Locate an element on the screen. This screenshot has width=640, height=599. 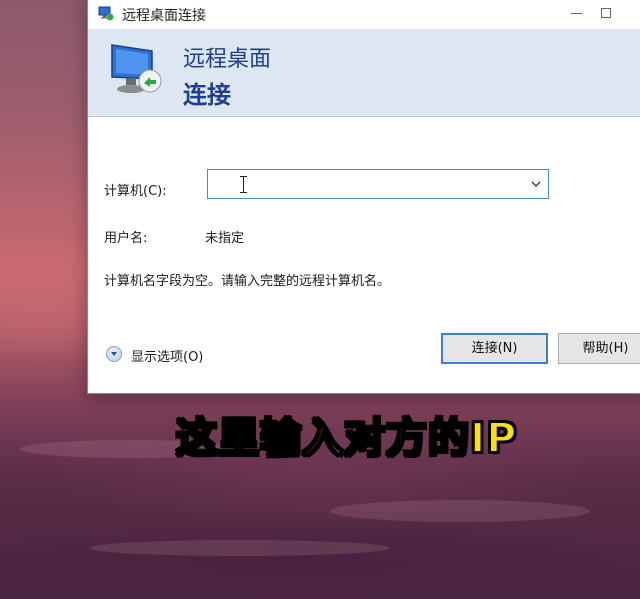
banner-title: 远程桌面 is located at coordinates (227, 59).